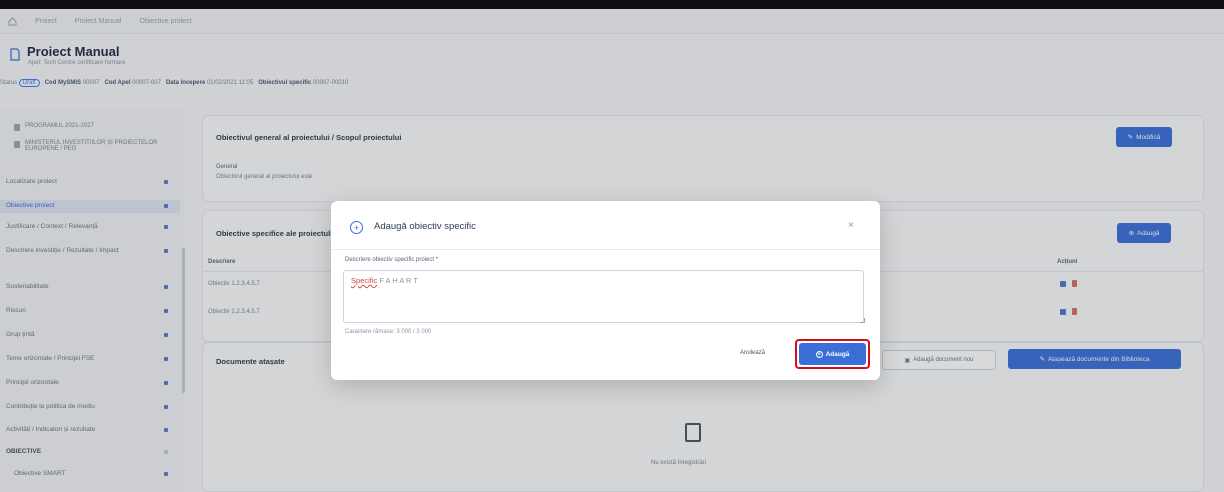 Image resolution: width=1224 pixels, height=492 pixels. Describe the element at coordinates (603, 296) in the screenshot. I see `objective-description-input: Specific F A H A R T` at that location.